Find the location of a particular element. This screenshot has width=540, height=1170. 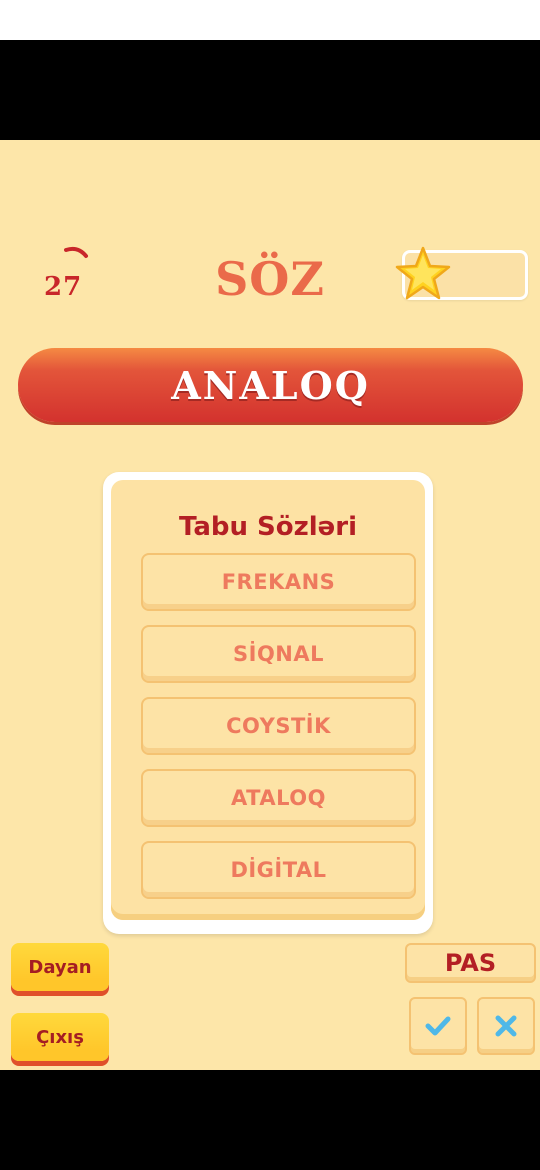

taboo-word: COYSTİK is located at coordinates (278, 726).